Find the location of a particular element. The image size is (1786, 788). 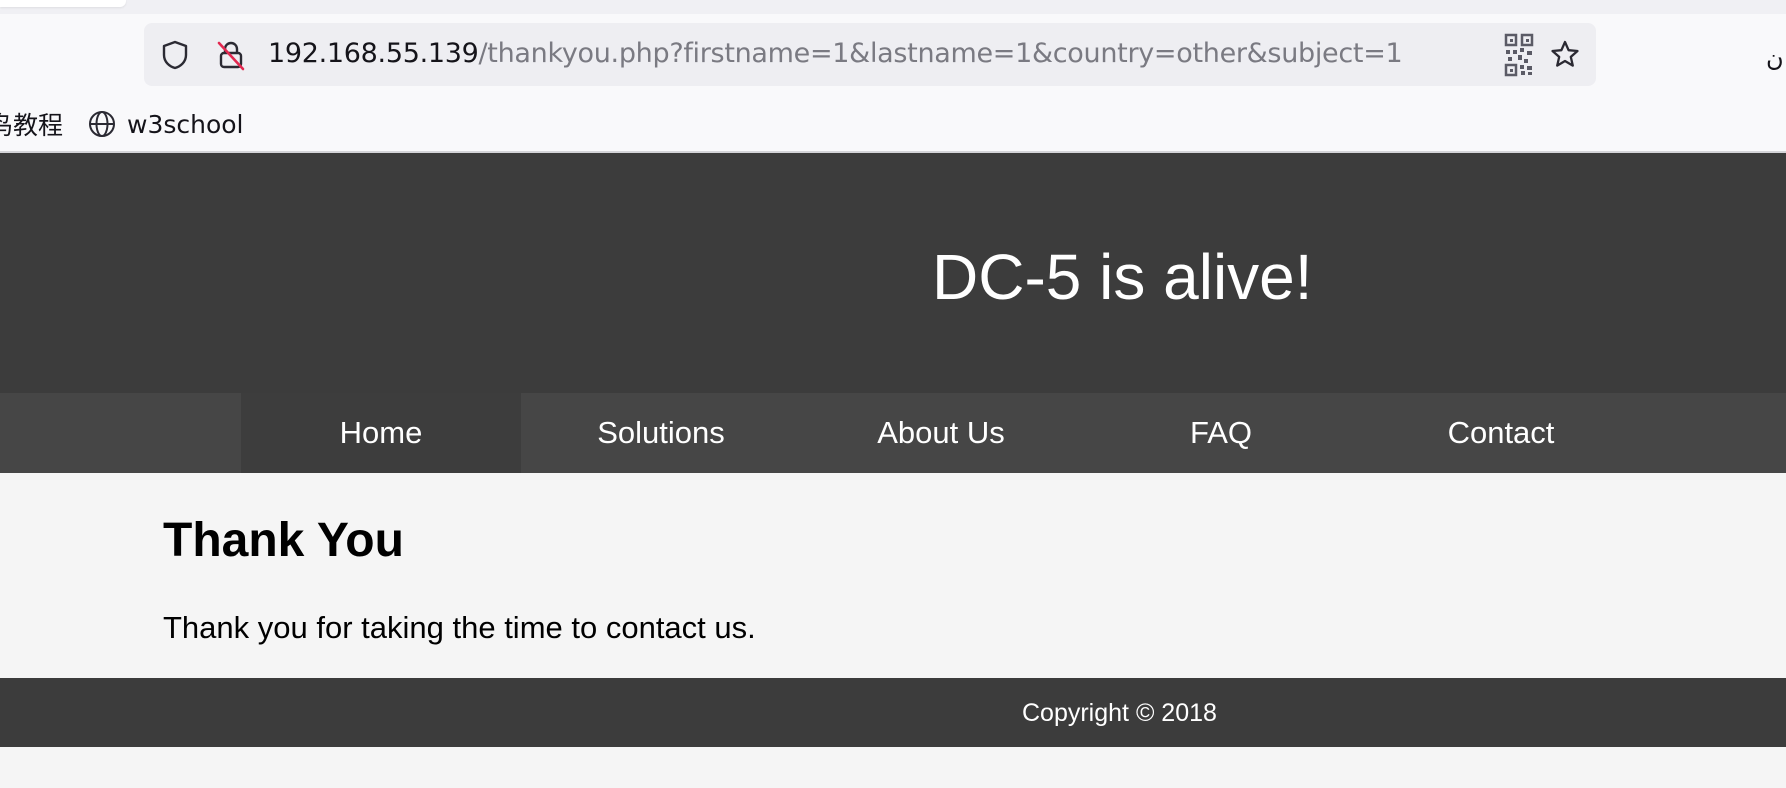

bookmark-label: w3school is located at coordinates (185, 124).